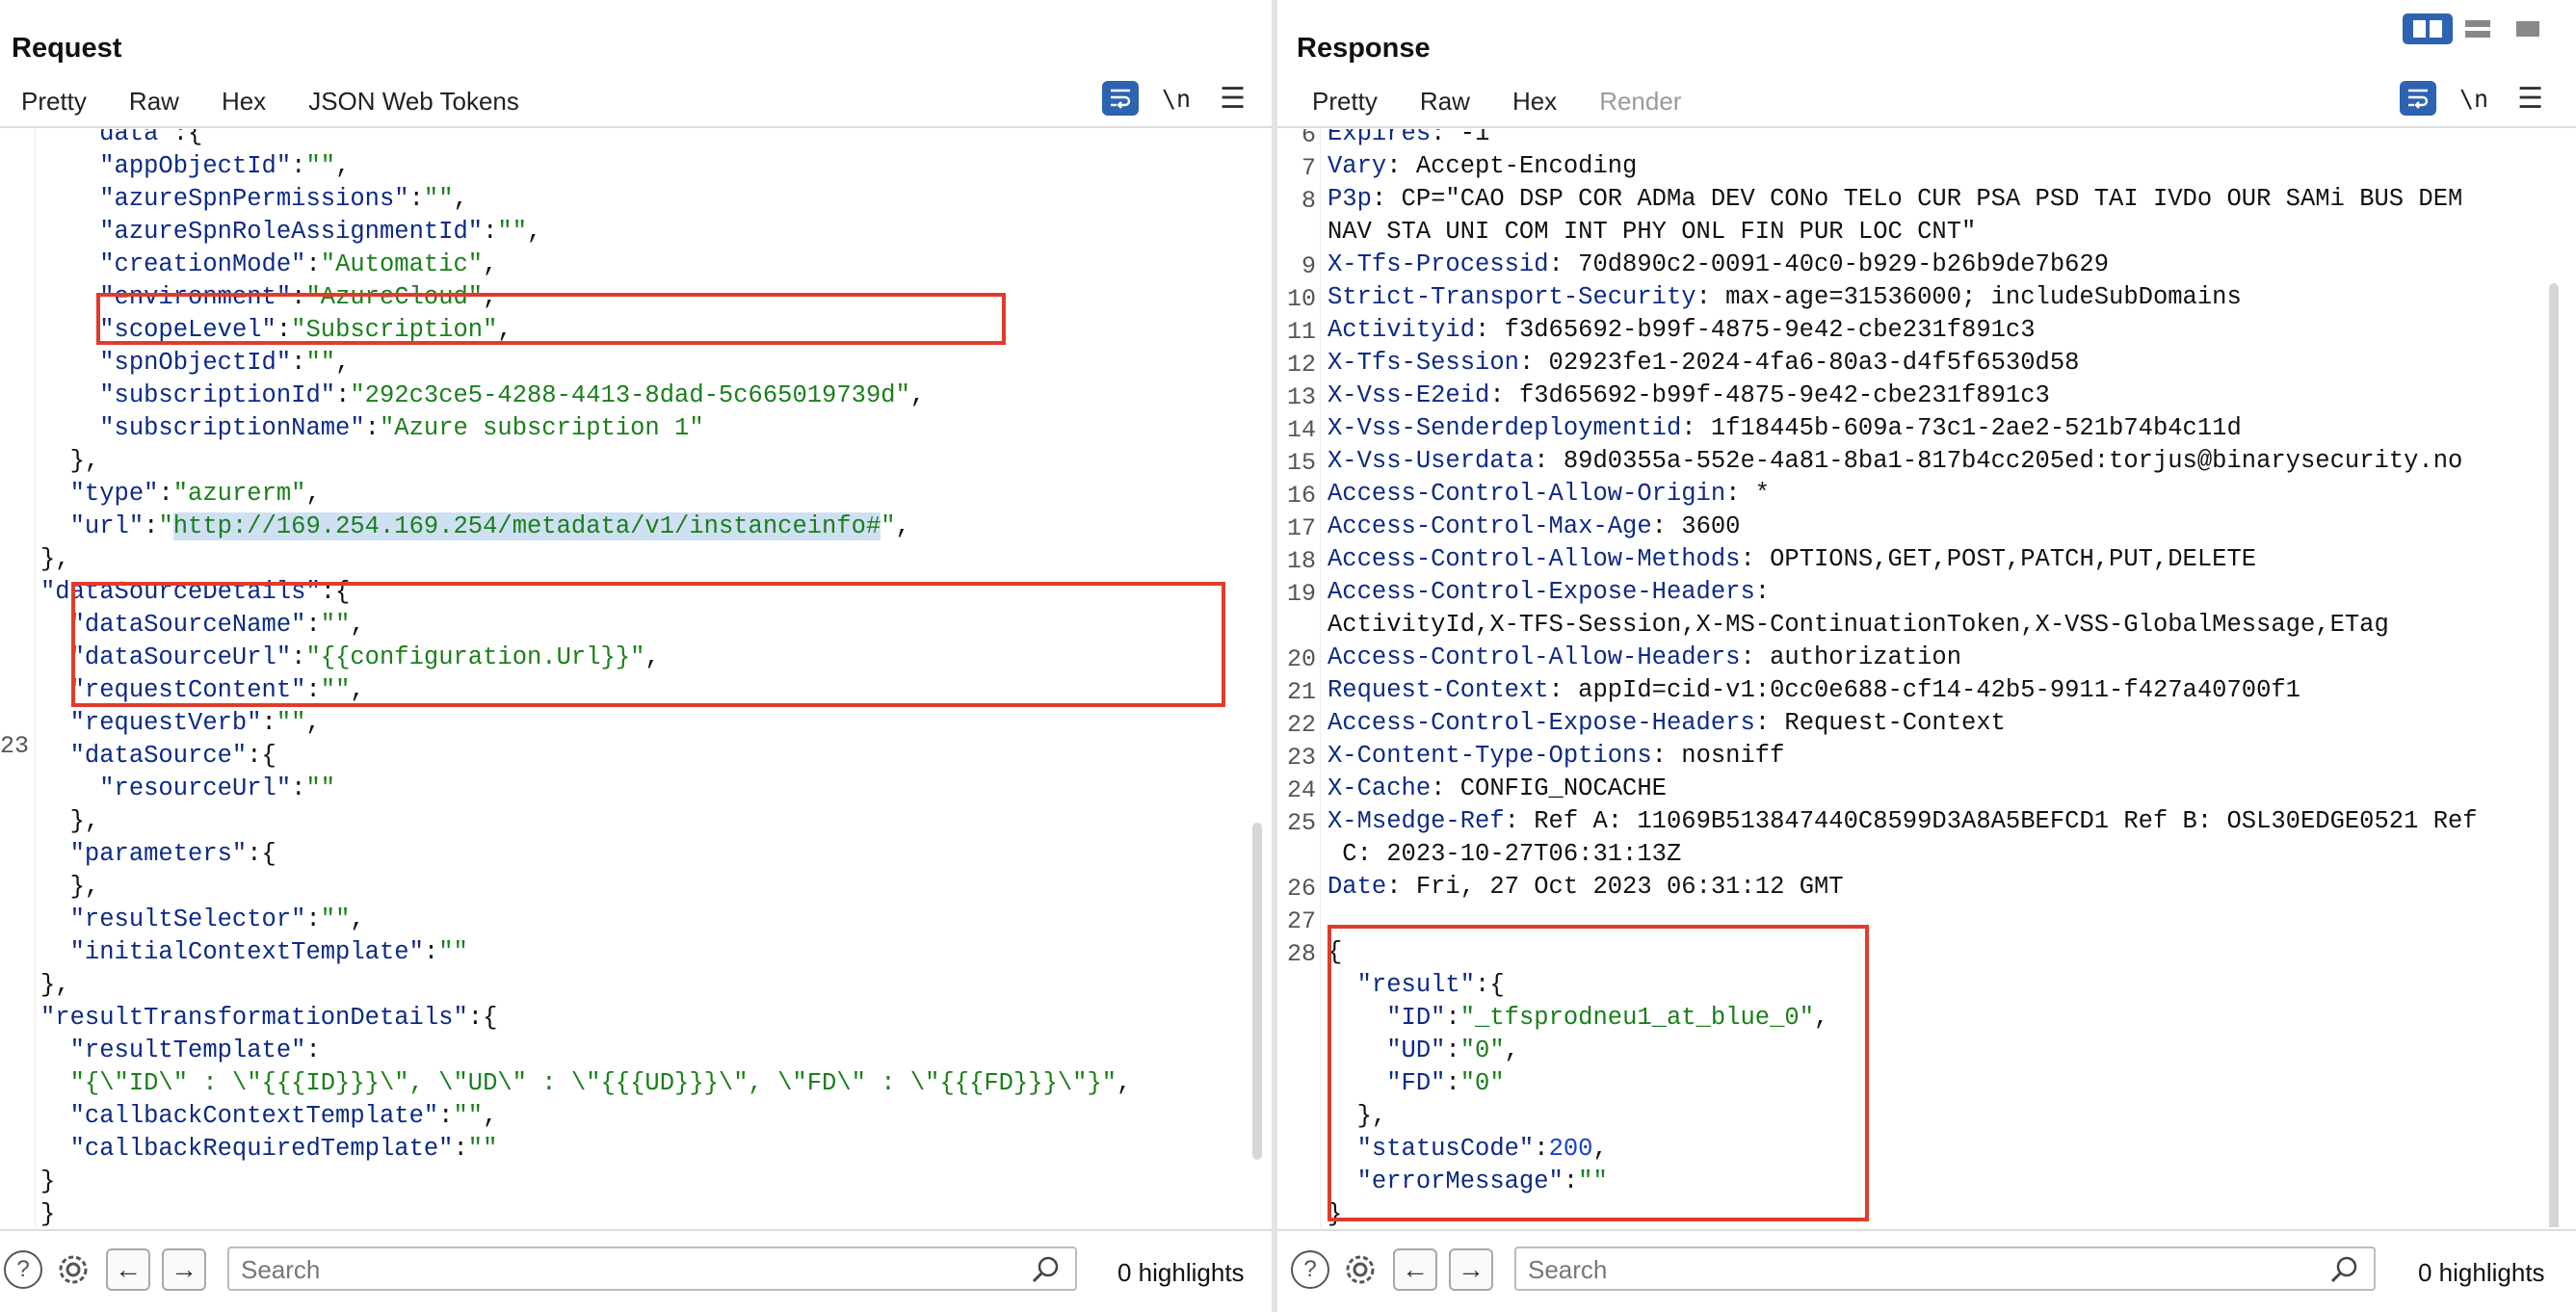 This screenshot has width=2576, height=1312. Describe the element at coordinates (656, 1019) in the screenshot. I see `request-code-line: "resultTransformationDetails":{` at that location.